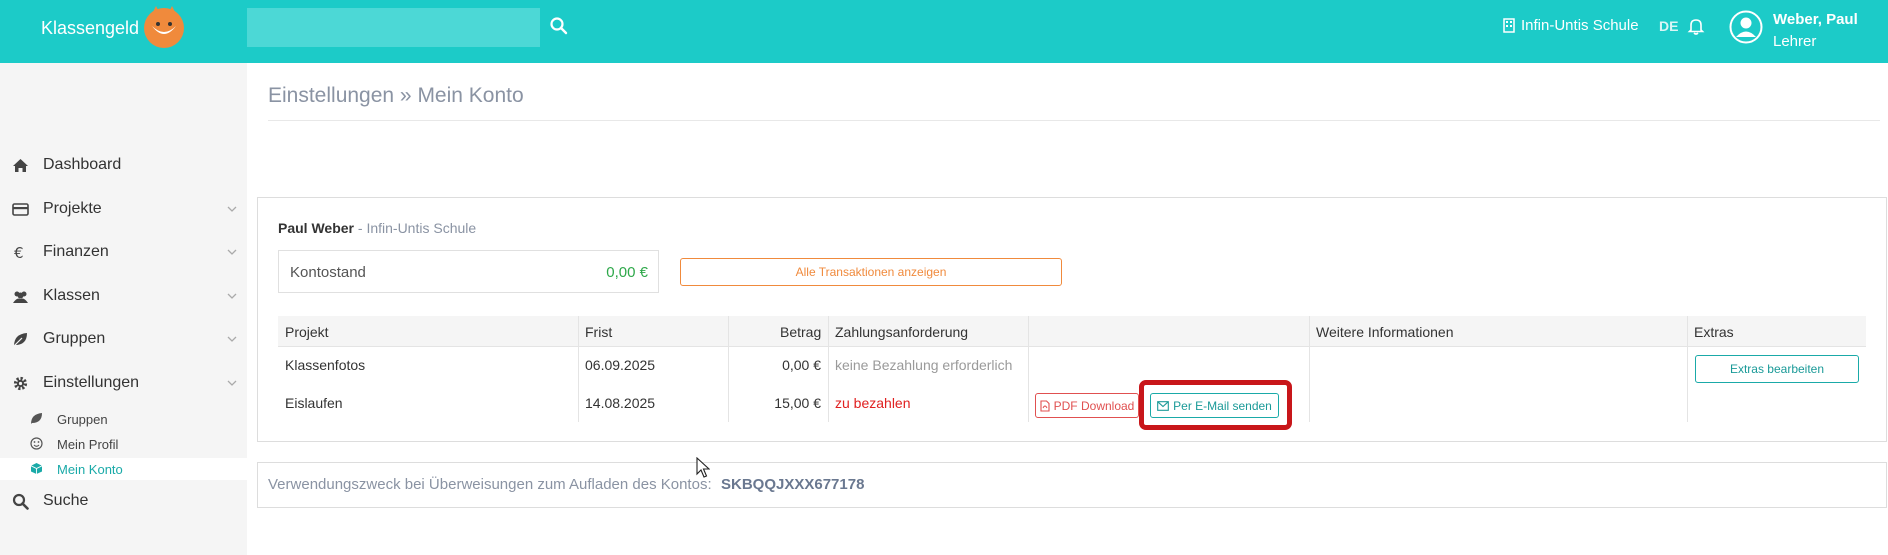 The image size is (1888, 555). What do you see at coordinates (328, 272) in the screenshot?
I see `balance-label: Kontostand` at bounding box center [328, 272].